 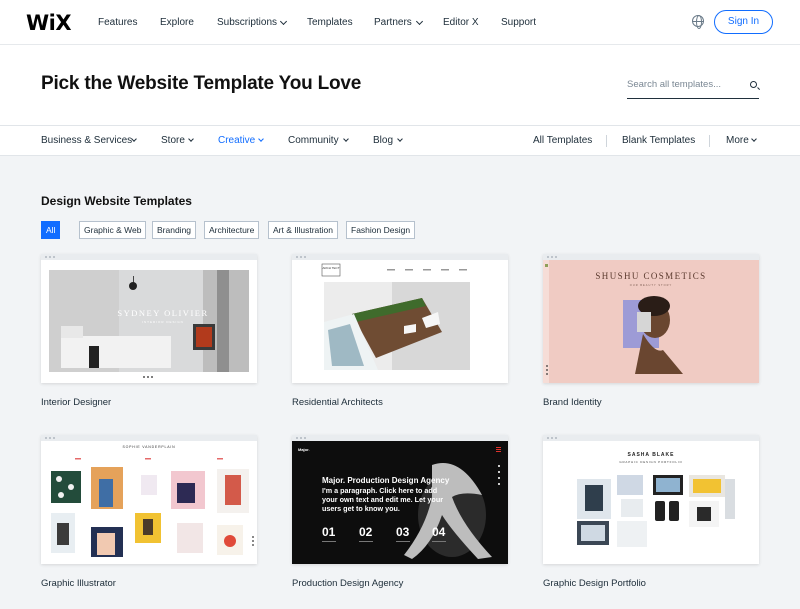 I want to click on template-card-brand-identity: SHUSHU COSMETICS OUR BEAUTY STORY, so click(x=651, y=318).